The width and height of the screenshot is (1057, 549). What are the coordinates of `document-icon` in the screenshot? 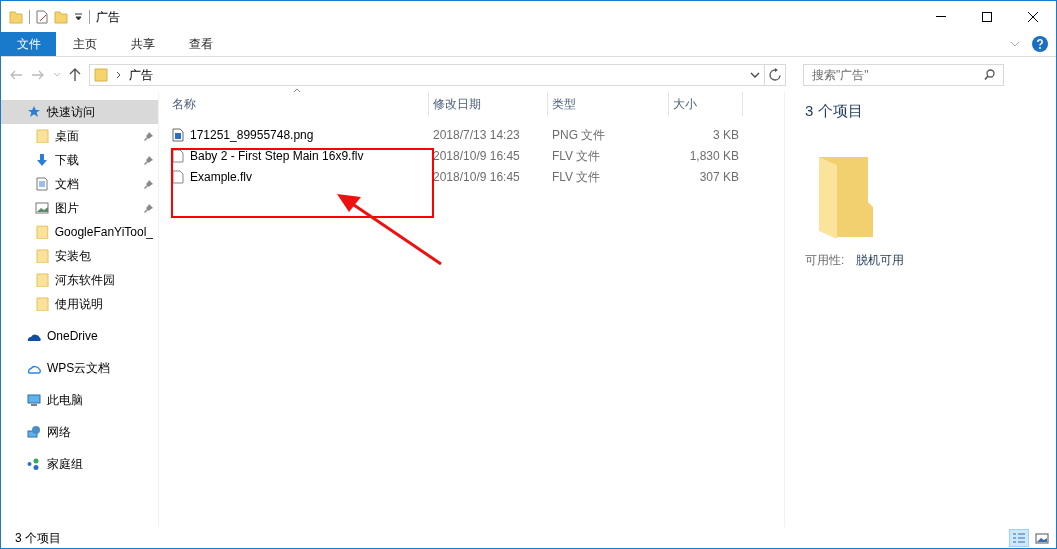 It's located at (42, 184).